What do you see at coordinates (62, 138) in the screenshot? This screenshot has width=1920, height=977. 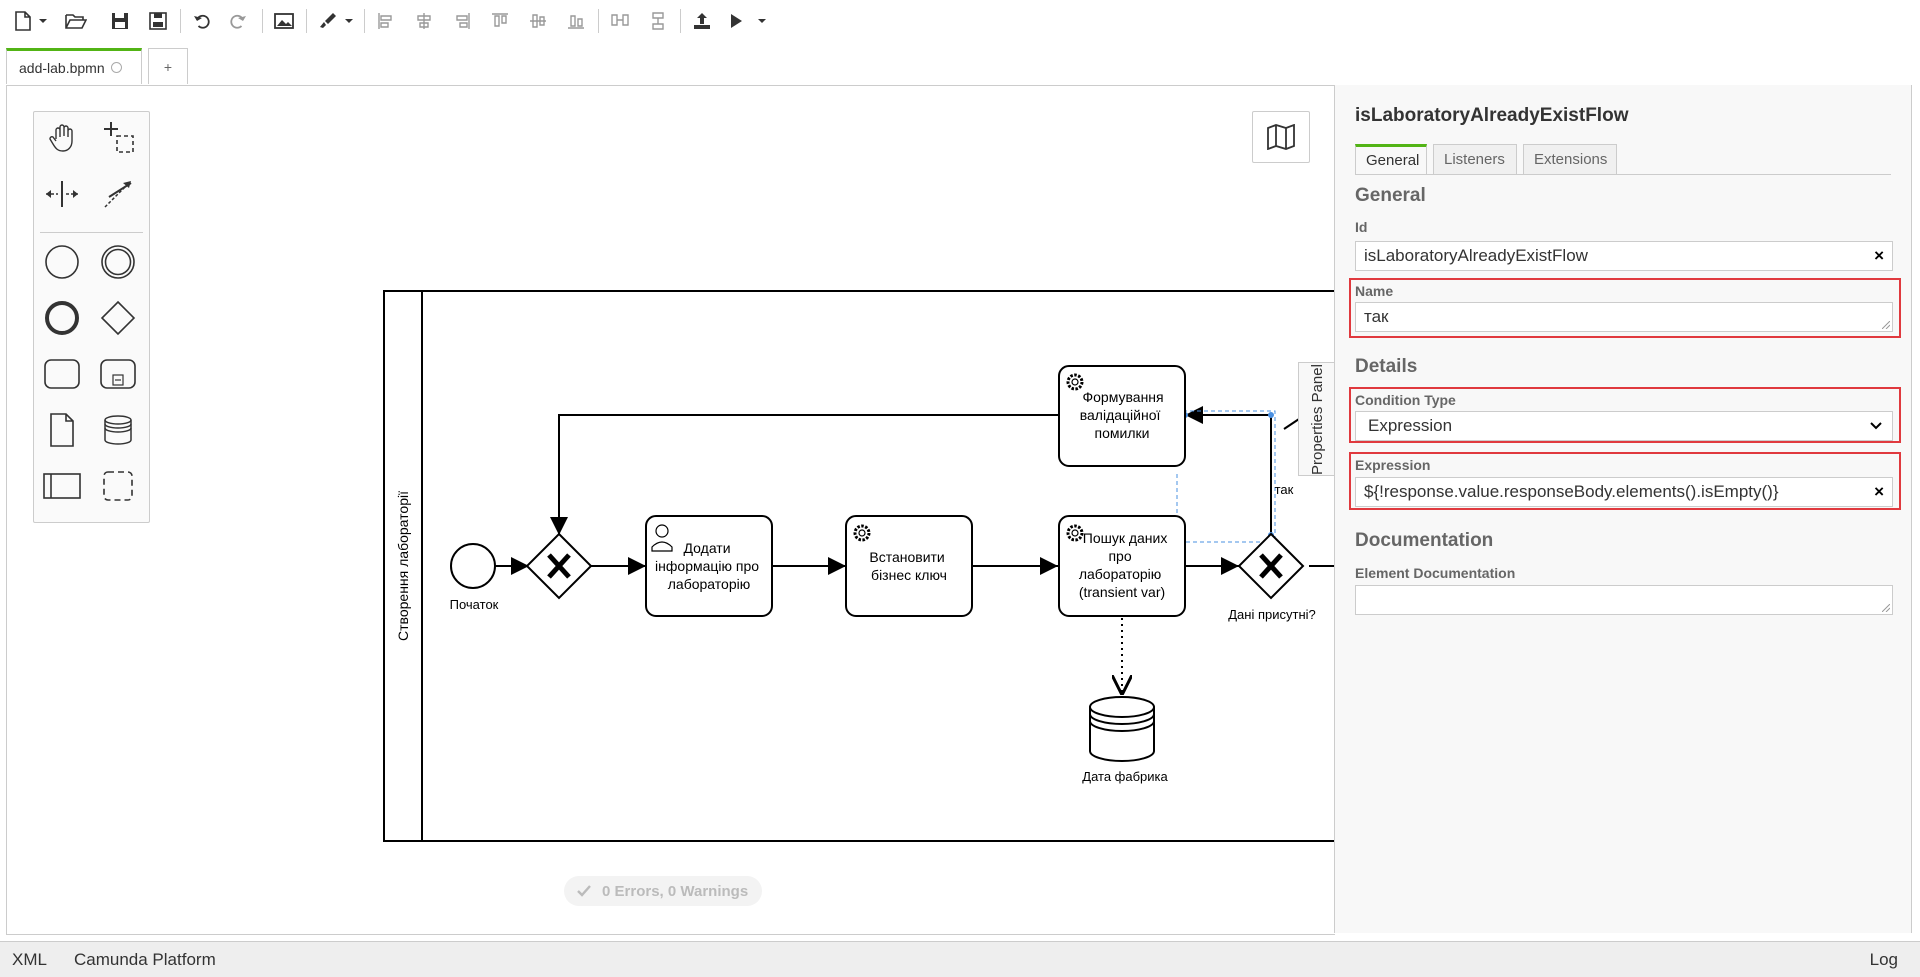 I see `hand-tool` at bounding box center [62, 138].